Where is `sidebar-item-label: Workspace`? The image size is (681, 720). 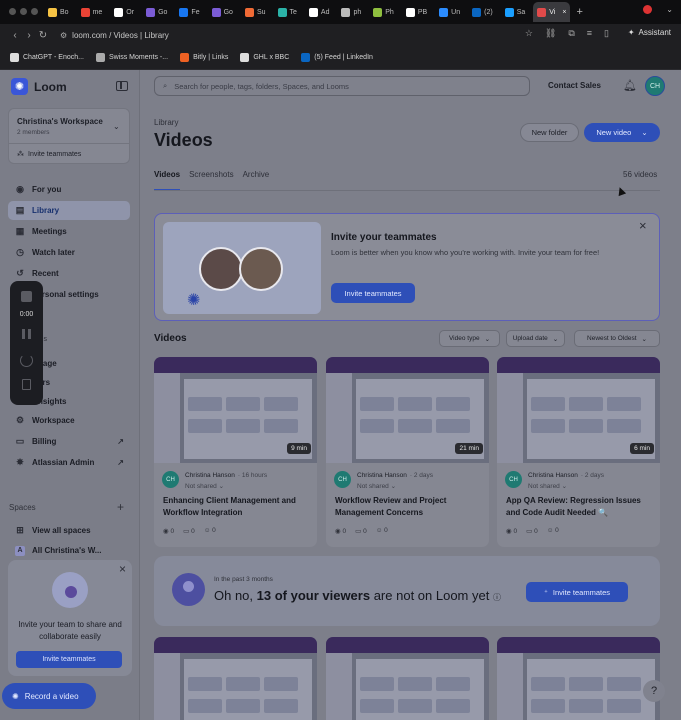
sidebar-item-label: Workspace is located at coordinates (53, 420).